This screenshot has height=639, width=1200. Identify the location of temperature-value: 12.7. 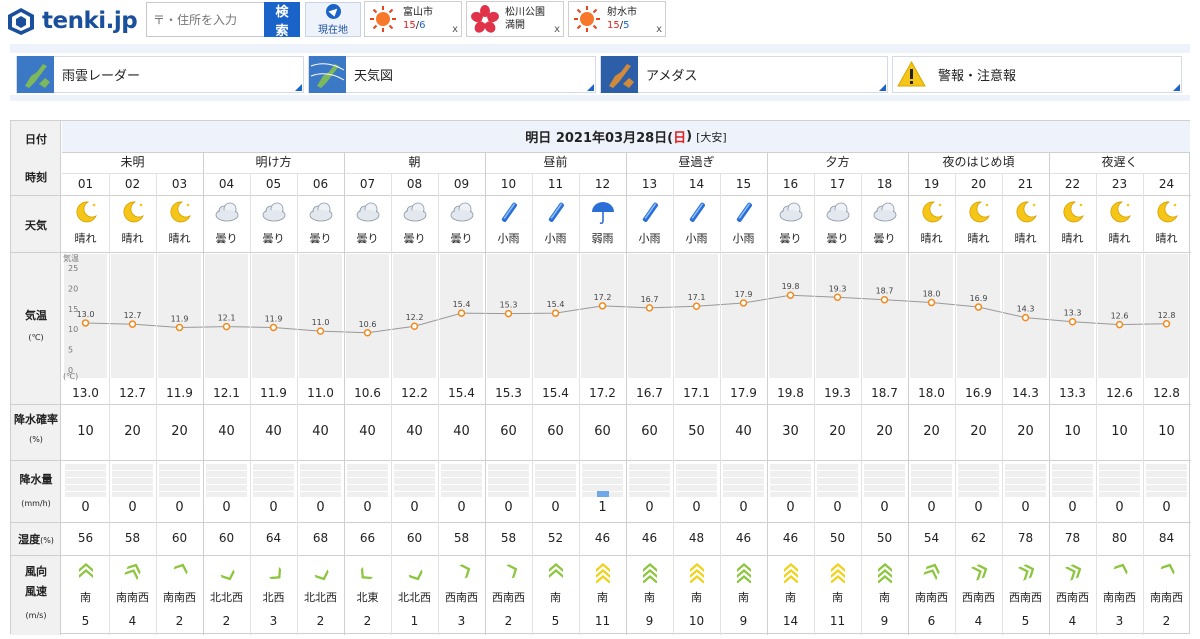
(132, 393).